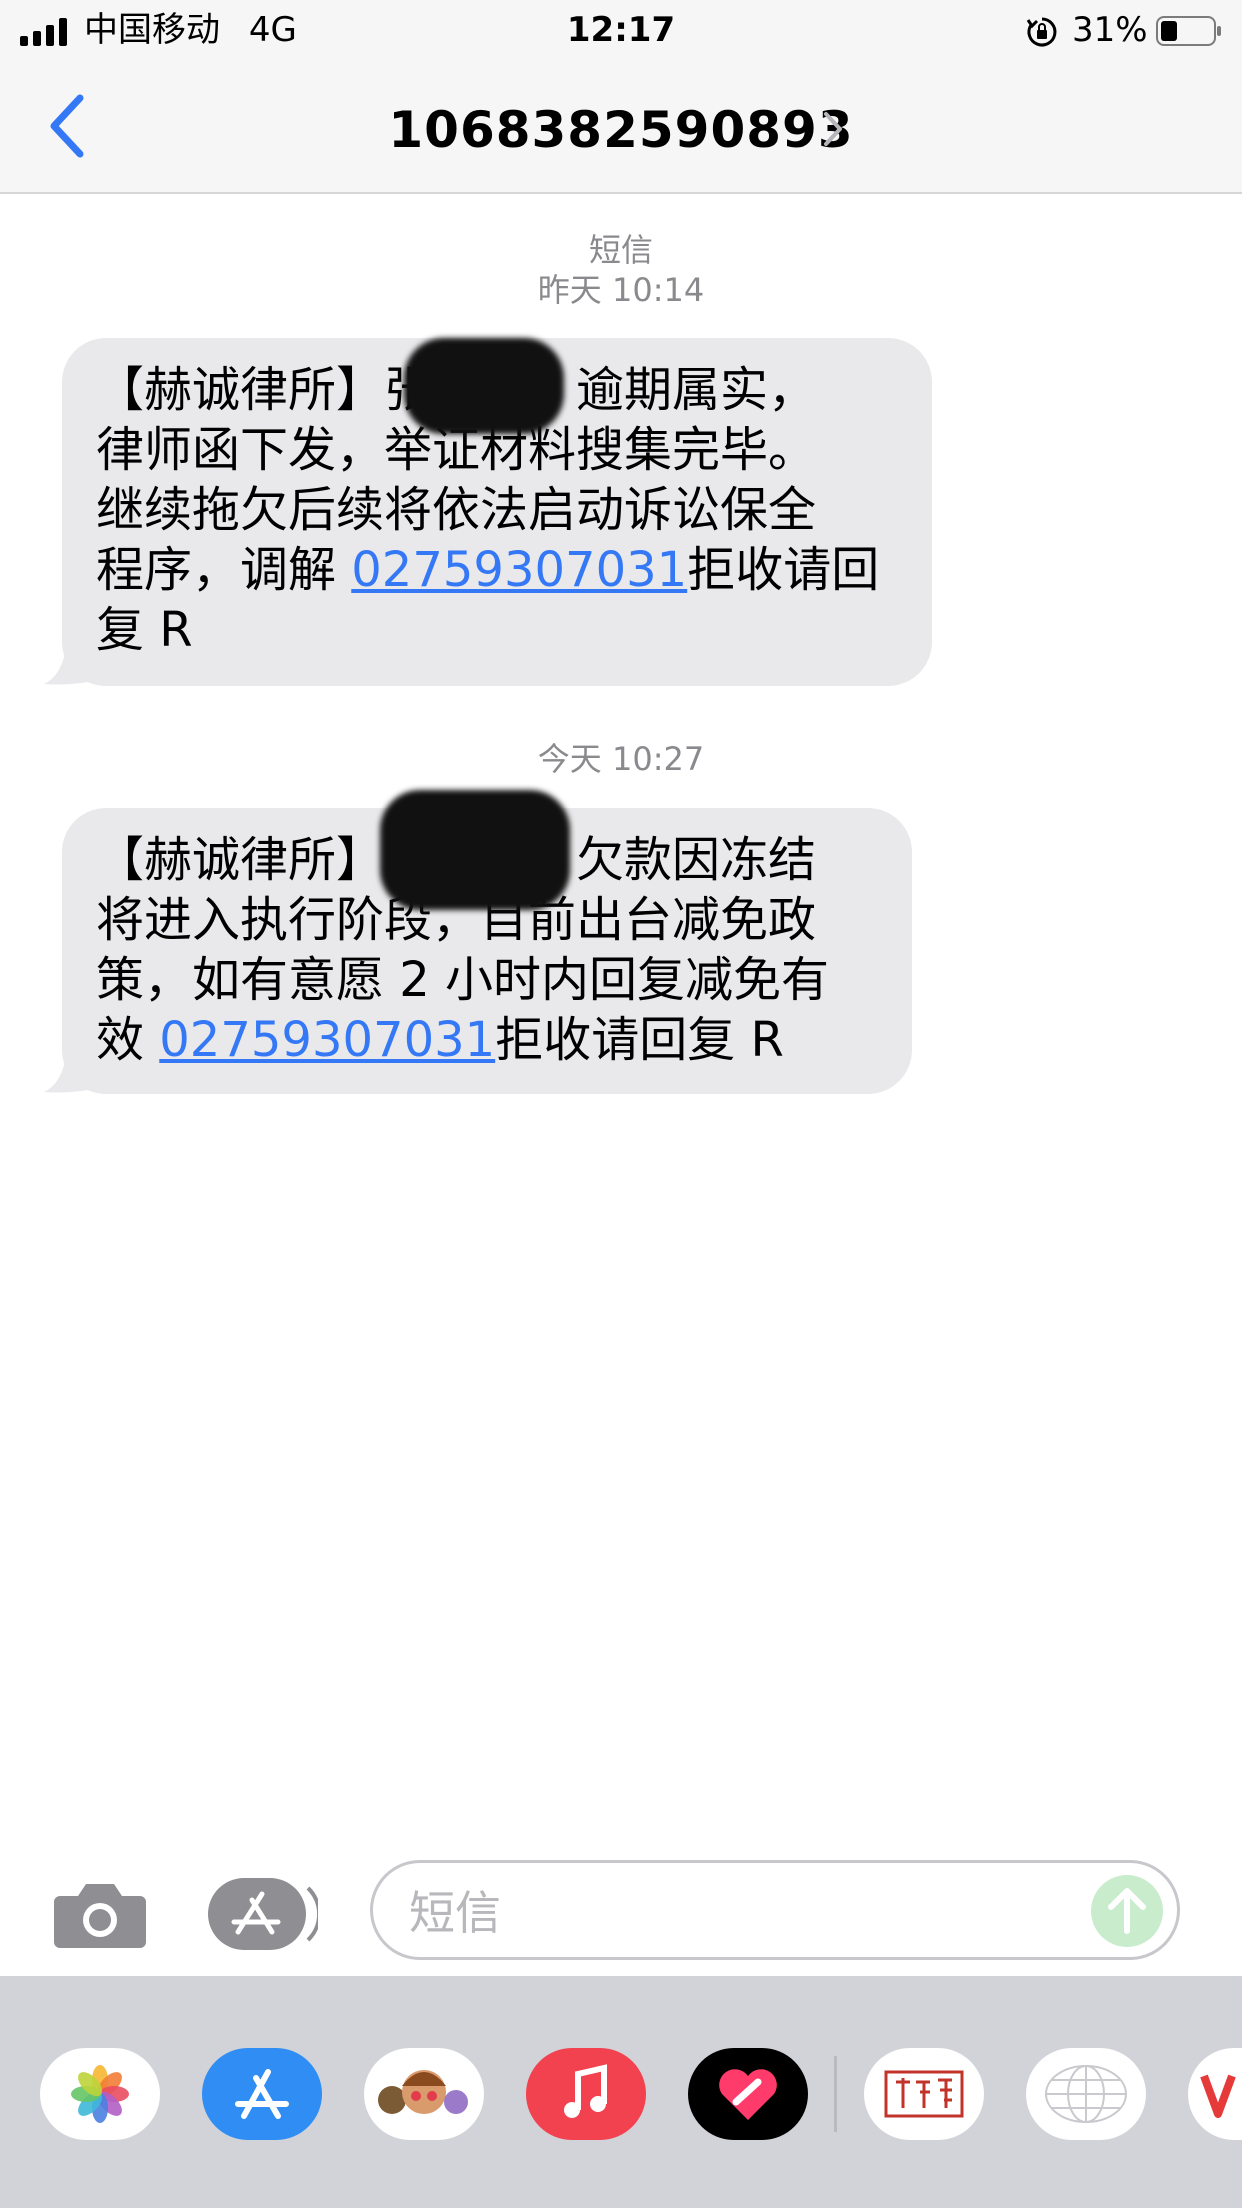  I want to click on imessage-app-drawer, so click(621, 2092).